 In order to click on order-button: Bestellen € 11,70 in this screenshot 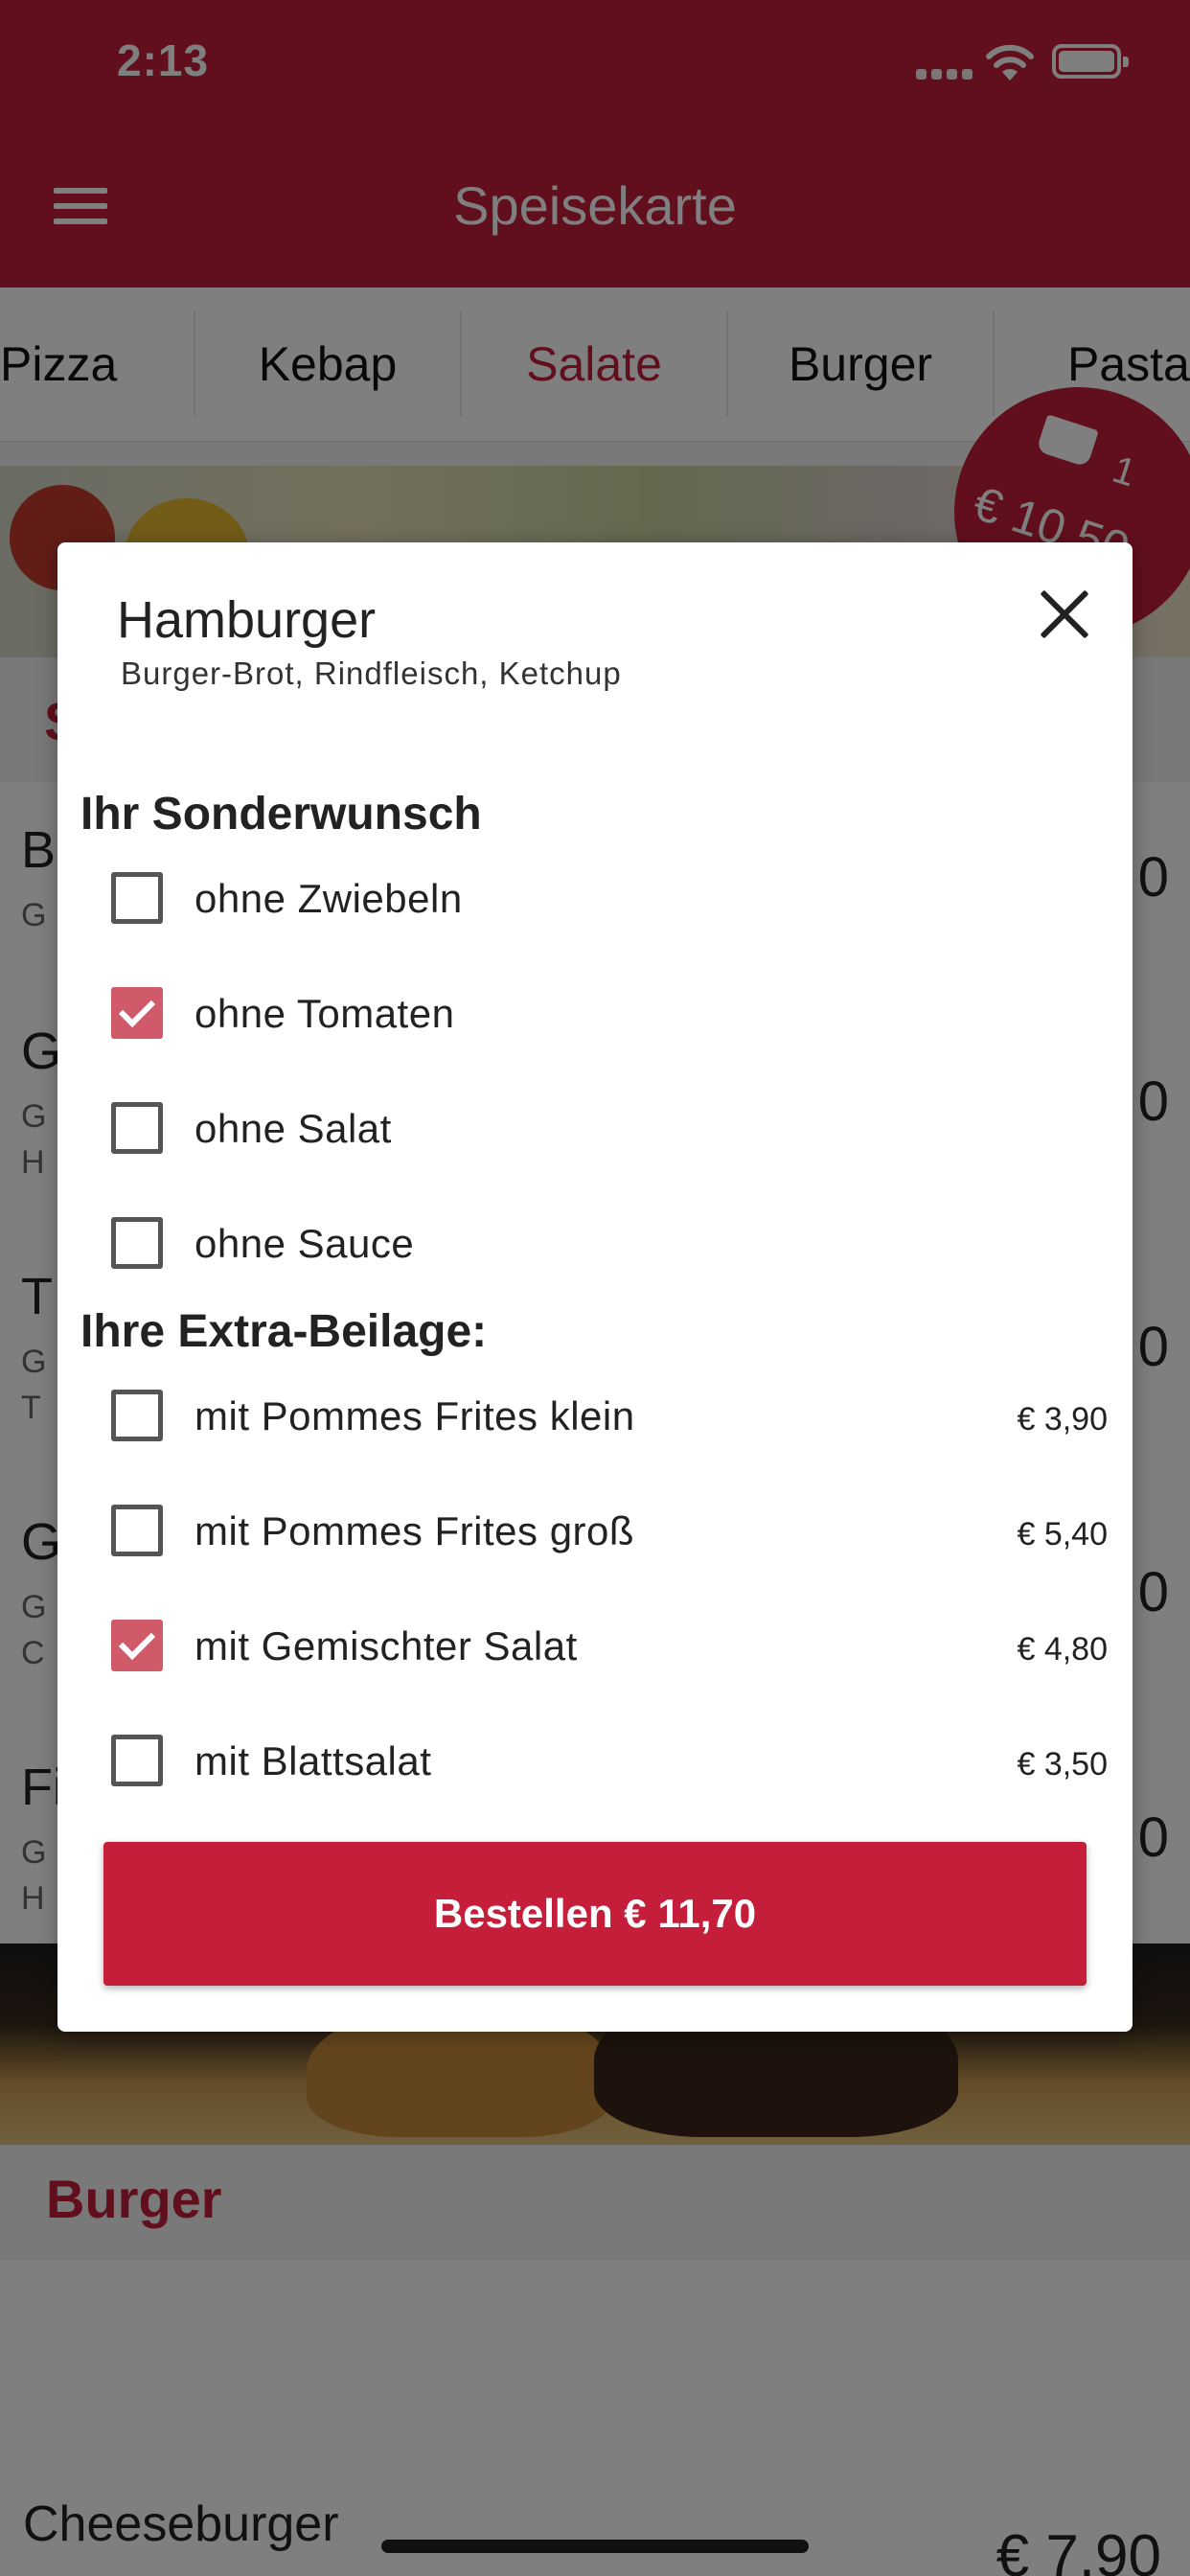, I will do `click(595, 1914)`.